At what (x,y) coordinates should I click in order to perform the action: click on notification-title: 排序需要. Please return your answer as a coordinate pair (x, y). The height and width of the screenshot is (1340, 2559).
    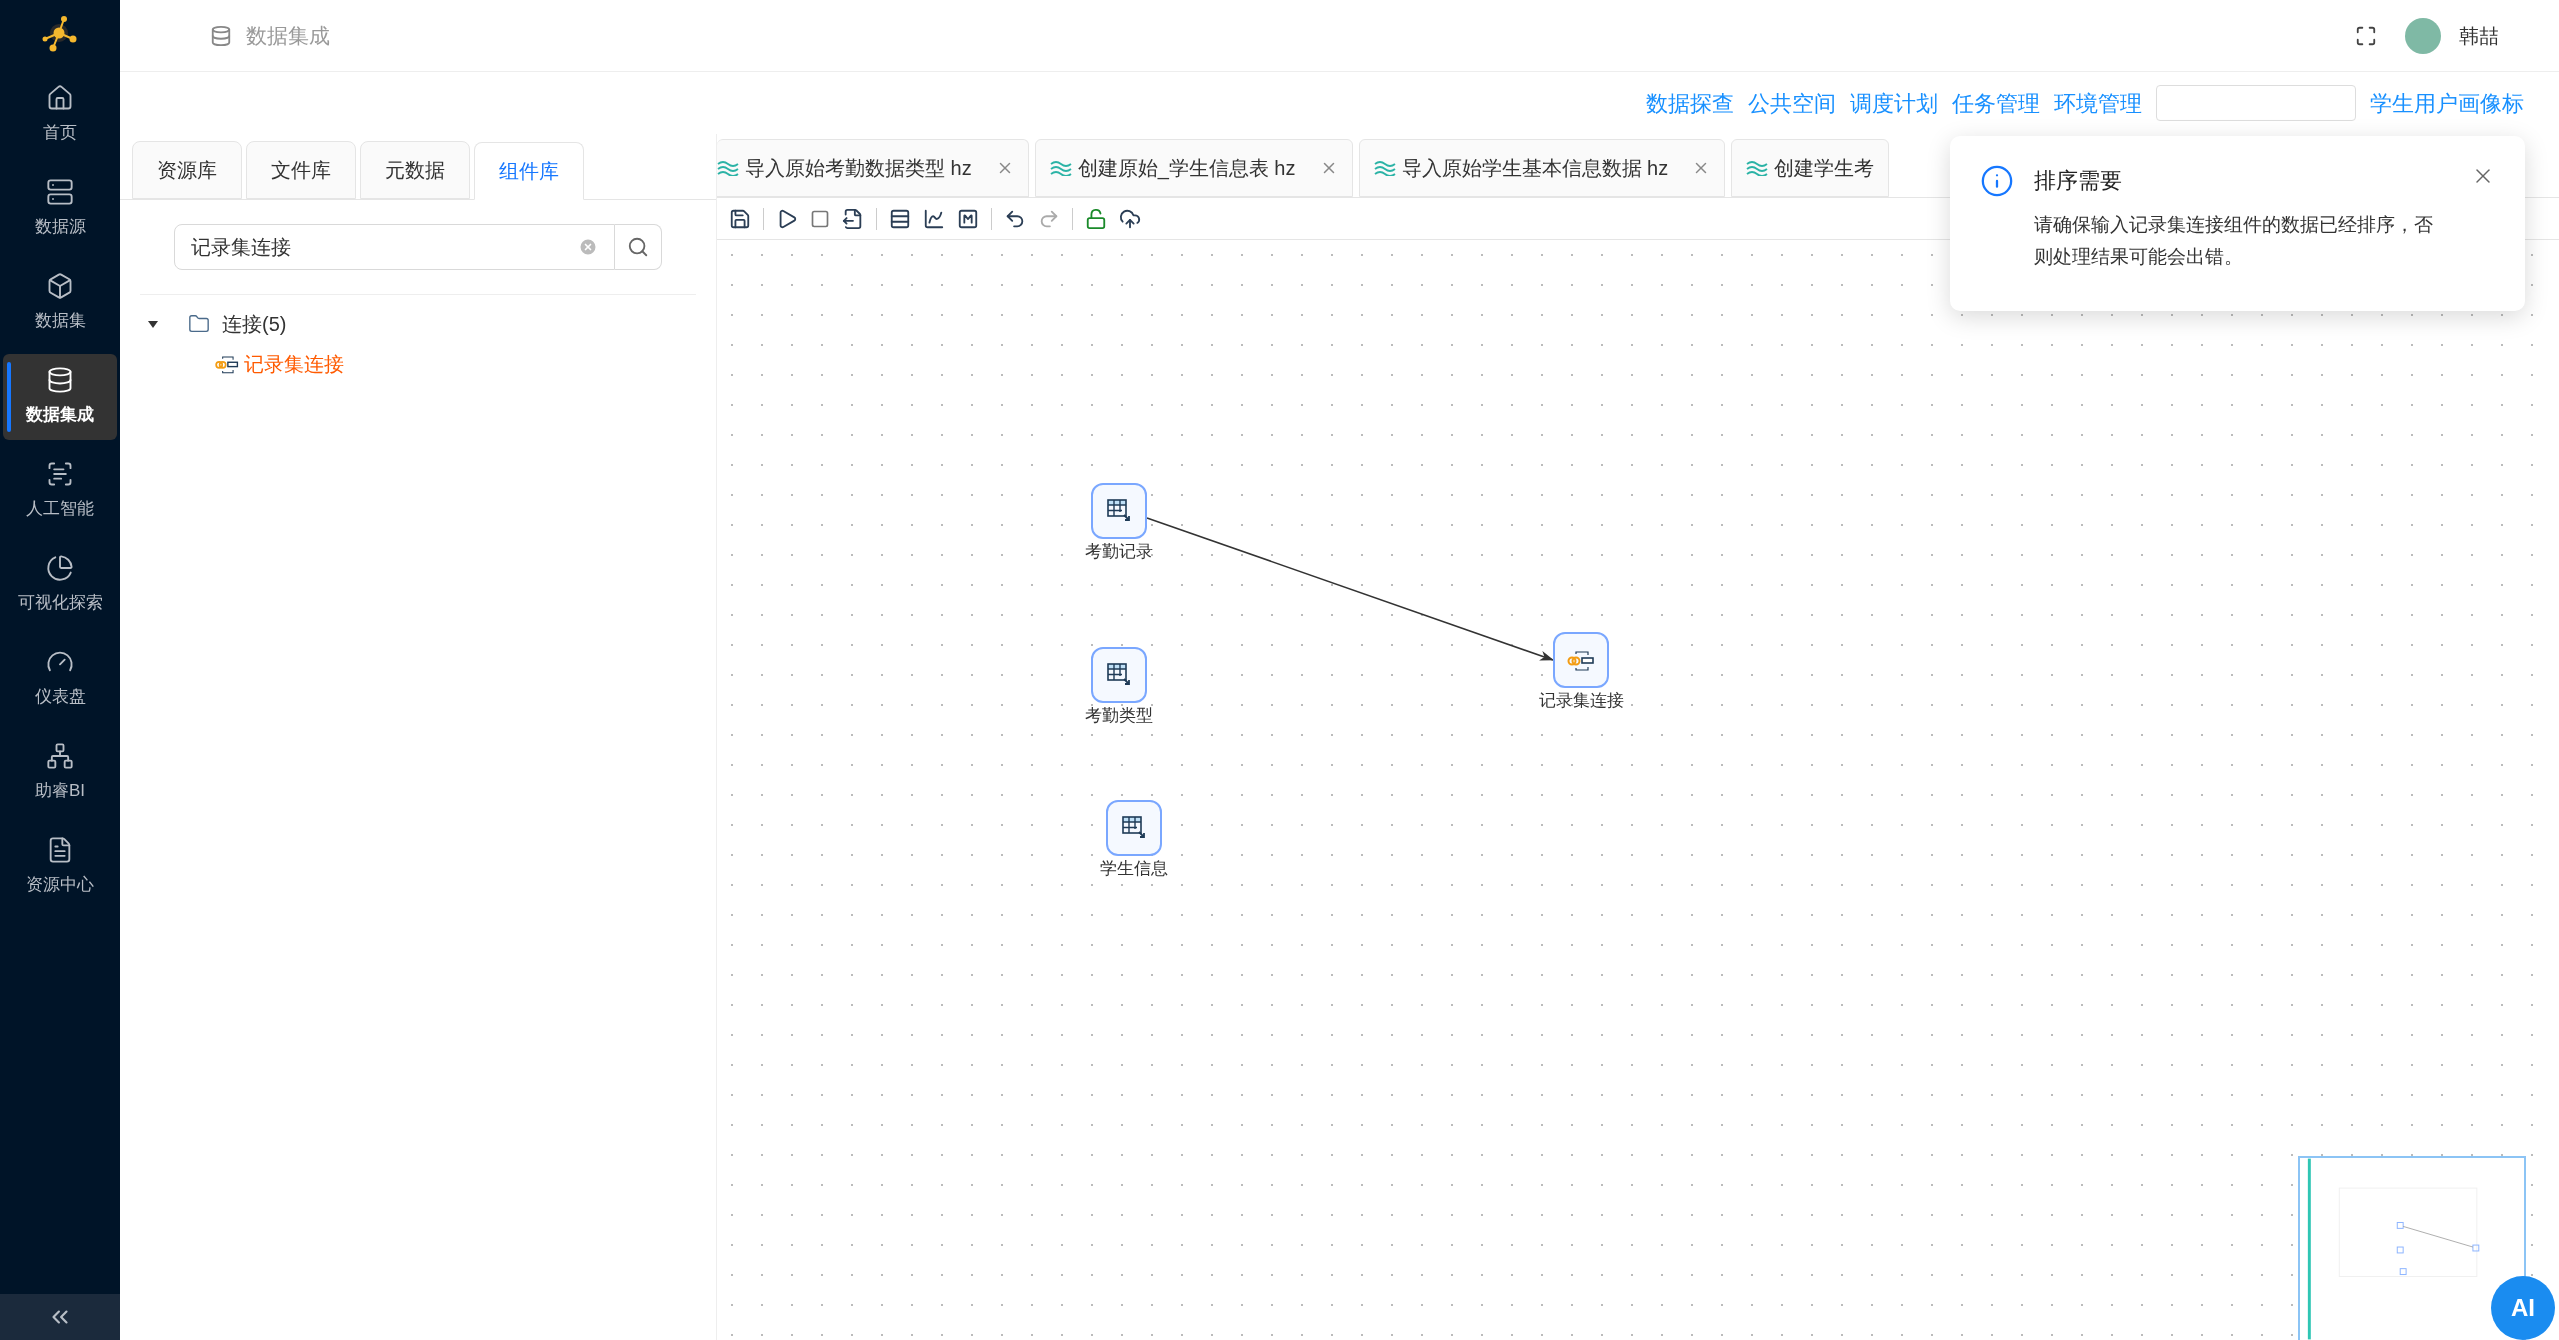
    Looking at the image, I should click on (2078, 181).